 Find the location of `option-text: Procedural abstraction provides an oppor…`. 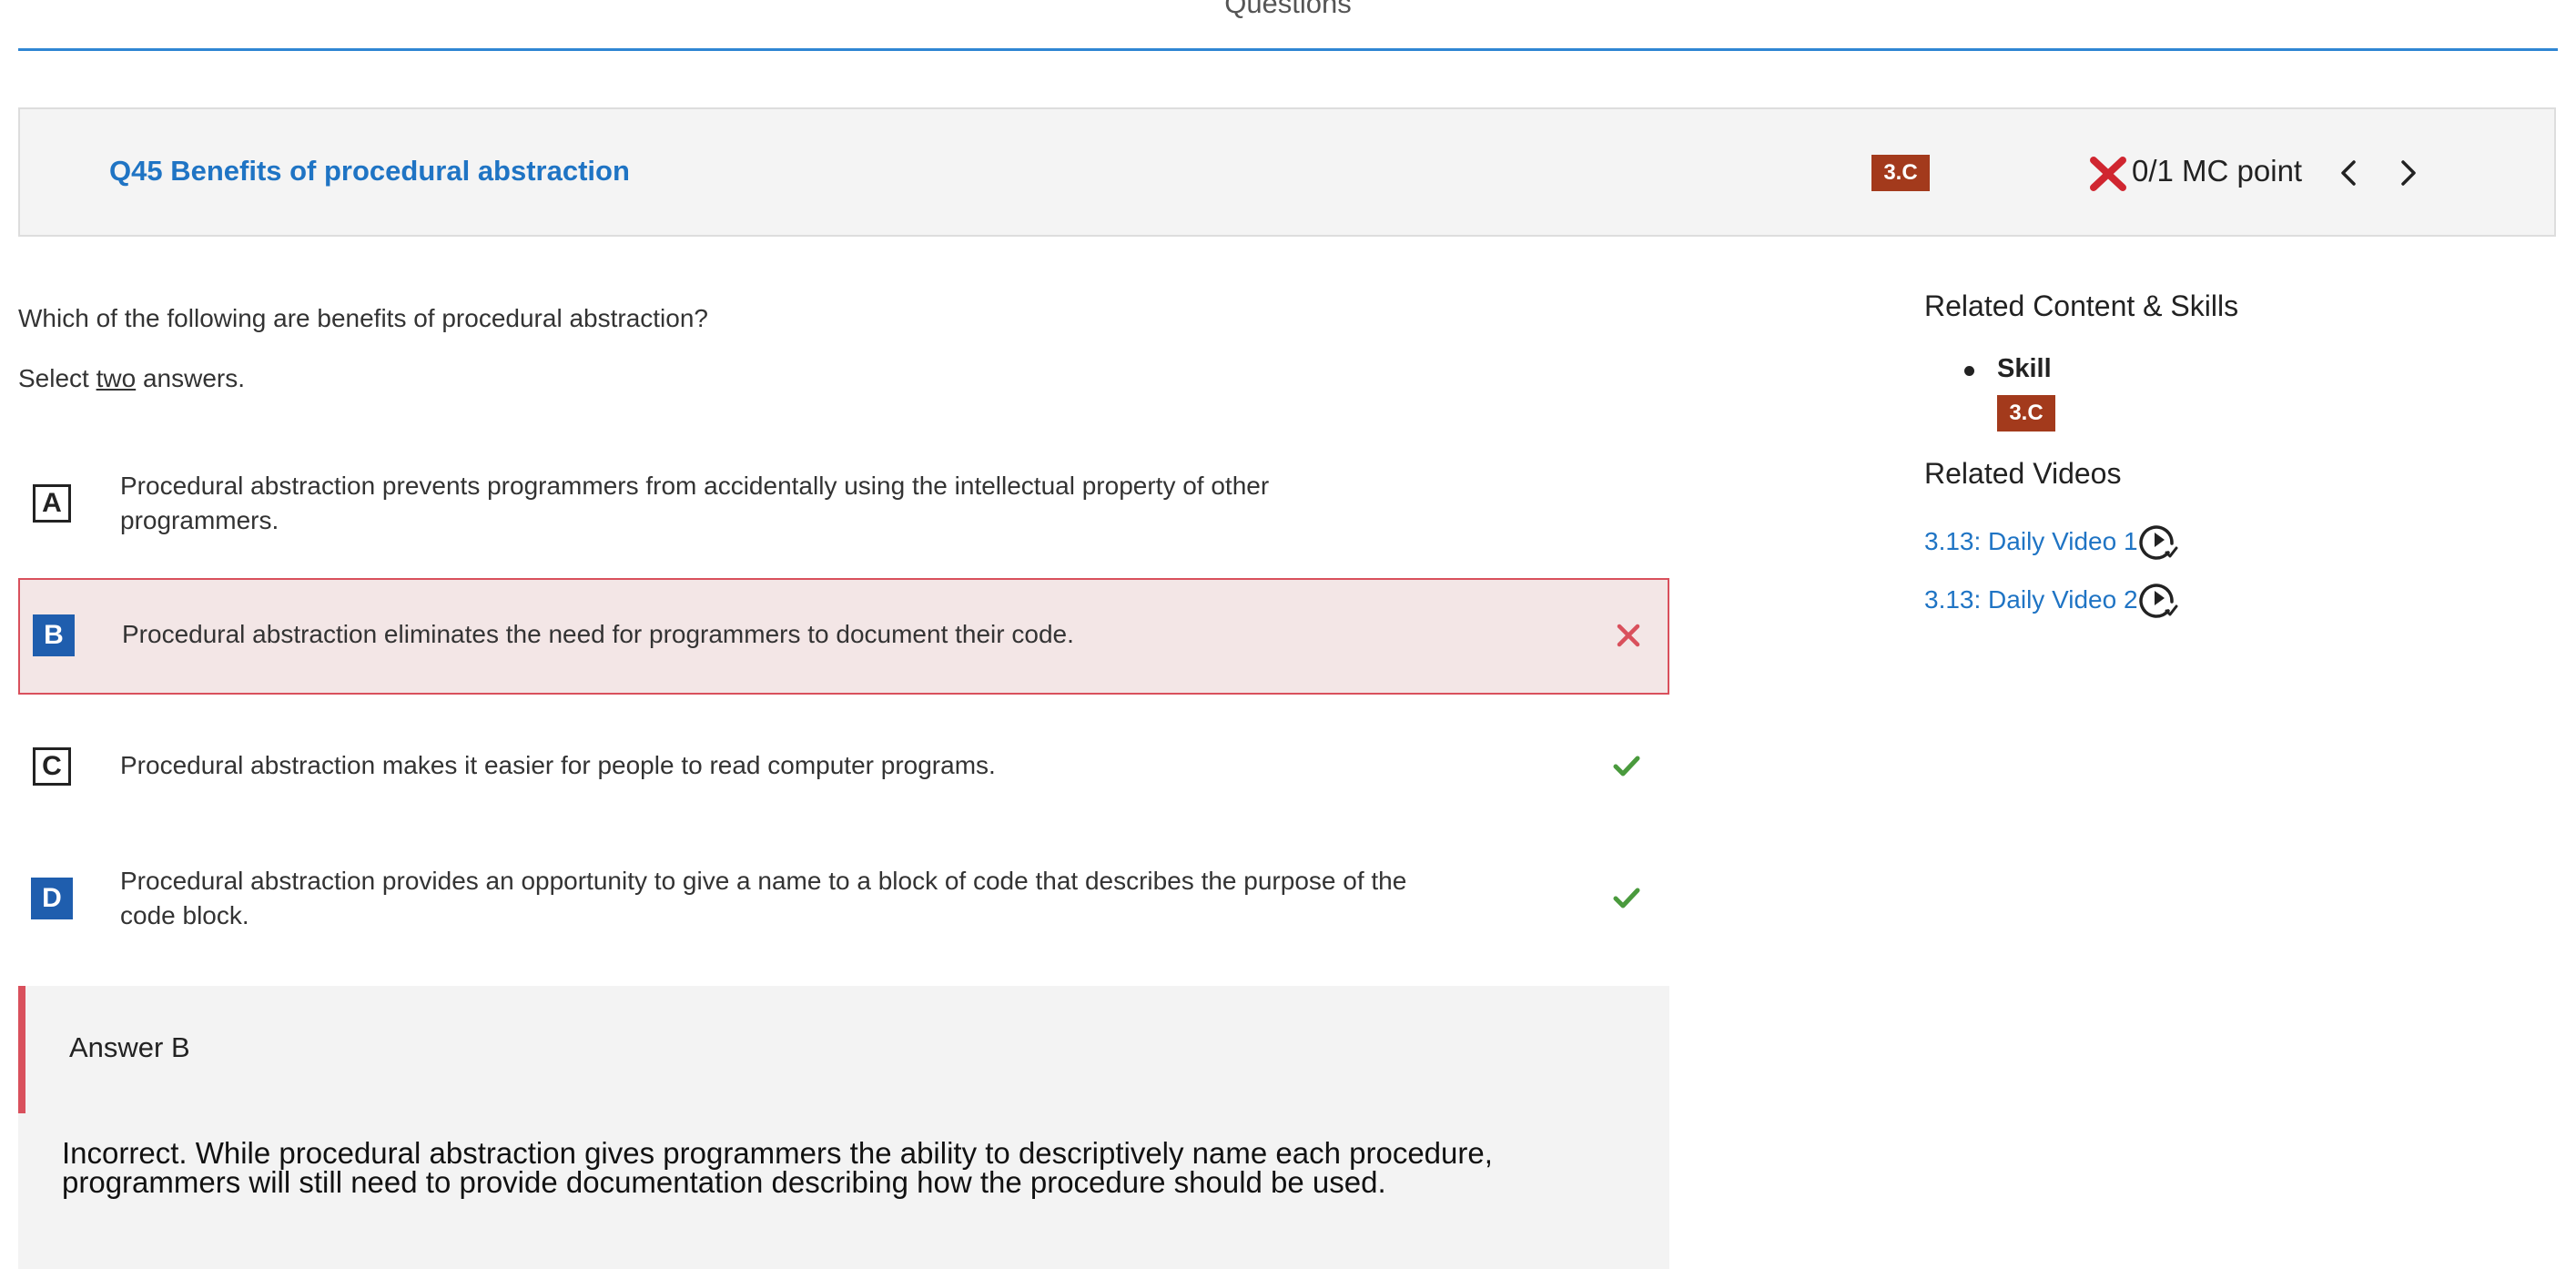

option-text: Procedural abstraction provides an oppor… is located at coordinates (763, 898).